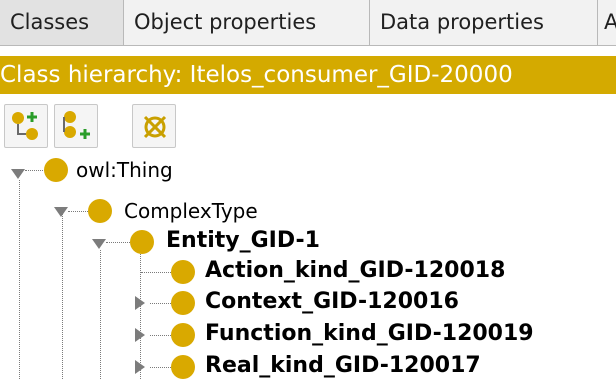 The image size is (616, 379). Describe the element at coordinates (343, 365) in the screenshot. I see `tree-node-label: Real_kind_GID-120017` at that location.